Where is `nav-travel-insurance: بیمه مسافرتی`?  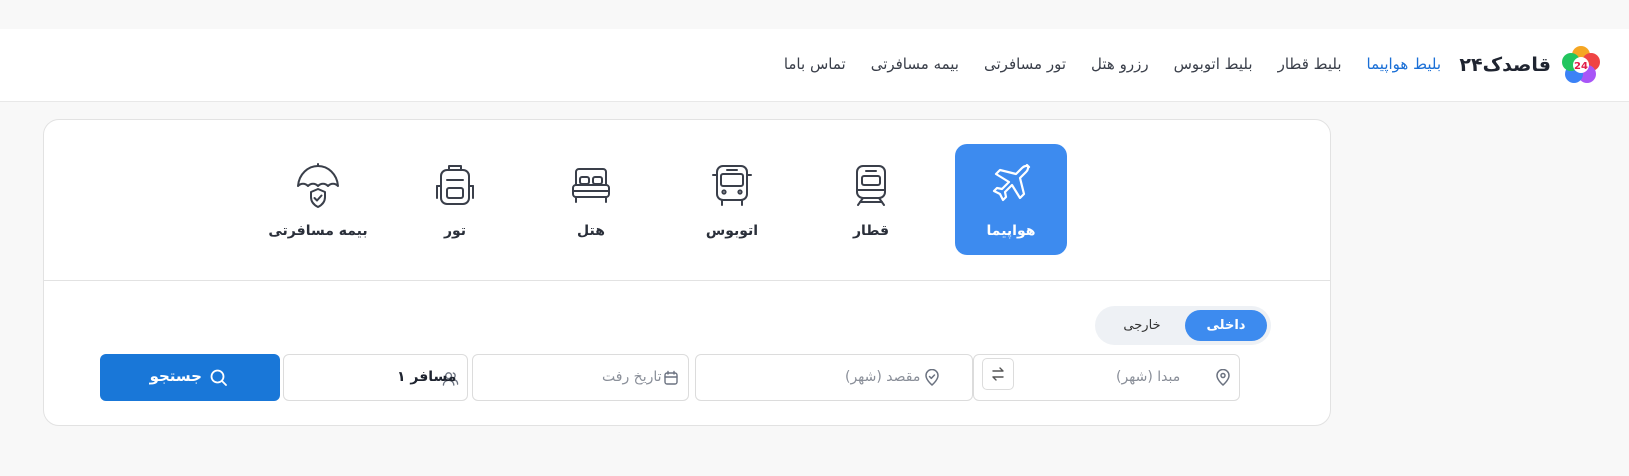
nav-travel-insurance: بیمه مسافرتی is located at coordinates (915, 64).